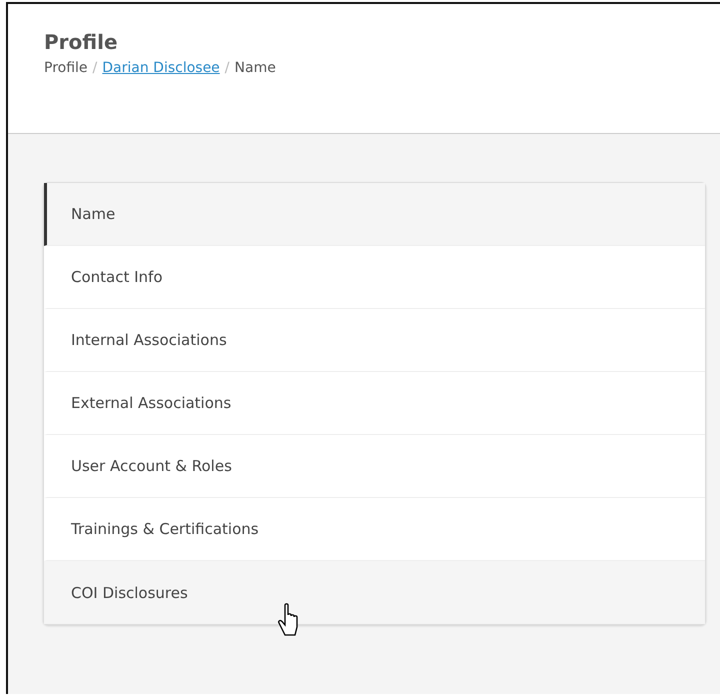  What do you see at coordinates (66, 68) in the screenshot?
I see `breadcrumb-item: Profile` at bounding box center [66, 68].